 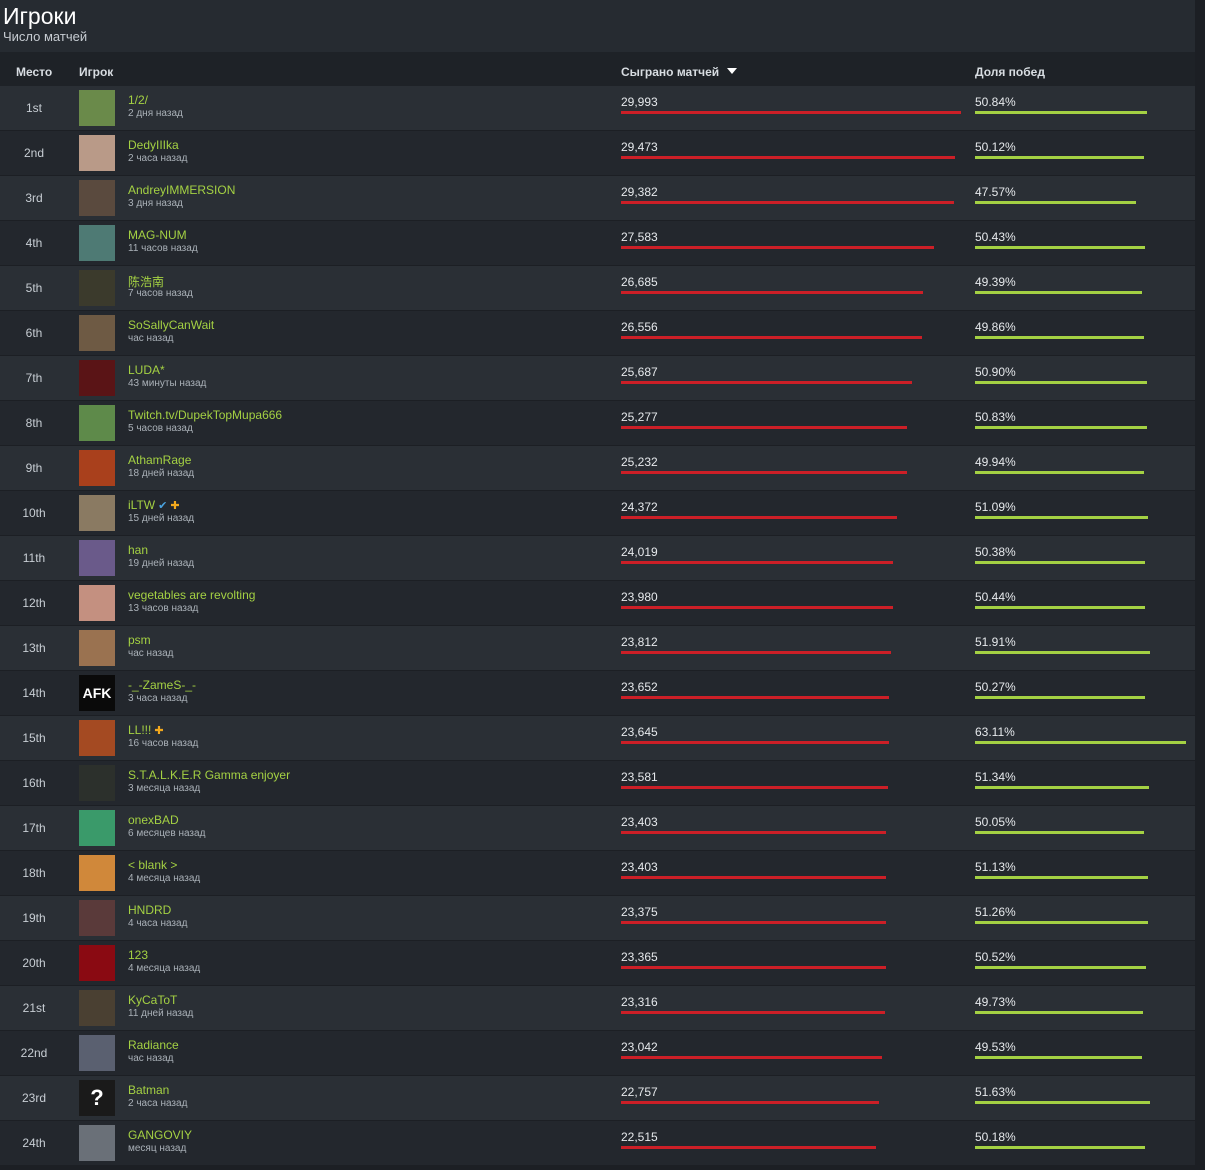 What do you see at coordinates (149, 910) in the screenshot?
I see `player-name-link: HNDRD` at bounding box center [149, 910].